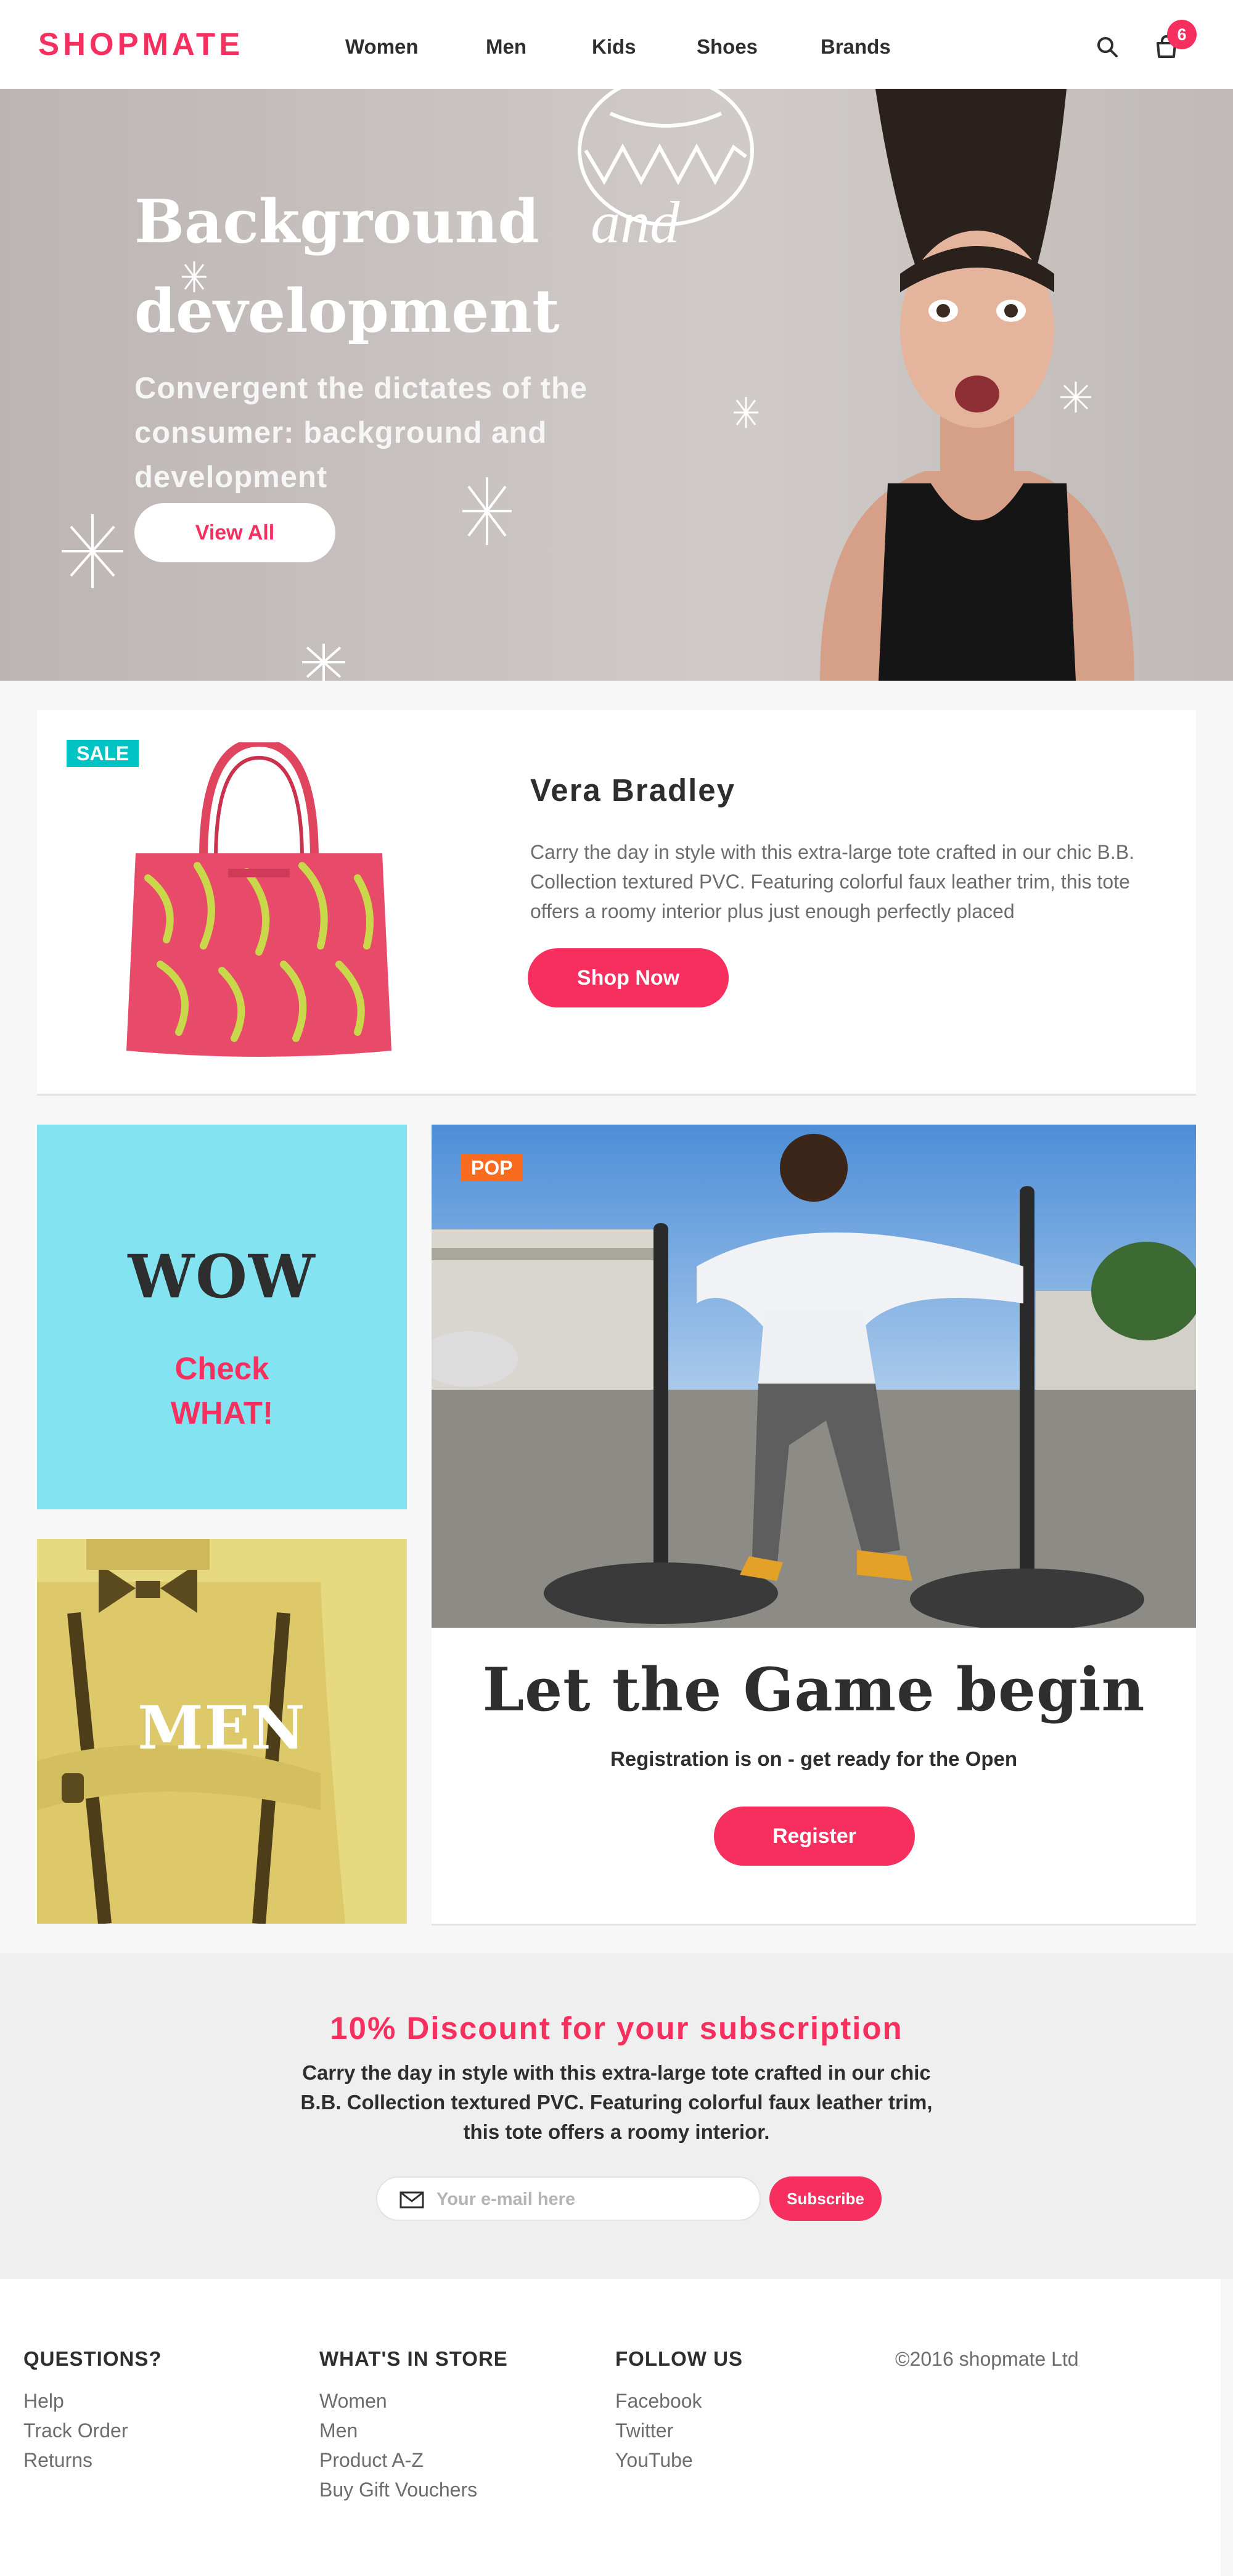  I want to click on footer-store-heading: WHAT'S IN STORE, so click(414, 2358).